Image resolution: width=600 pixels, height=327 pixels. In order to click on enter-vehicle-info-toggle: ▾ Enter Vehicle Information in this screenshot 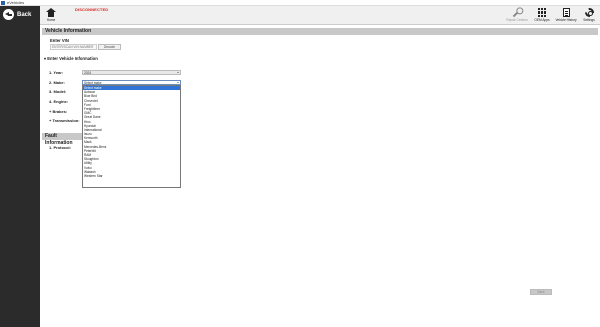, I will do `click(71, 58)`.